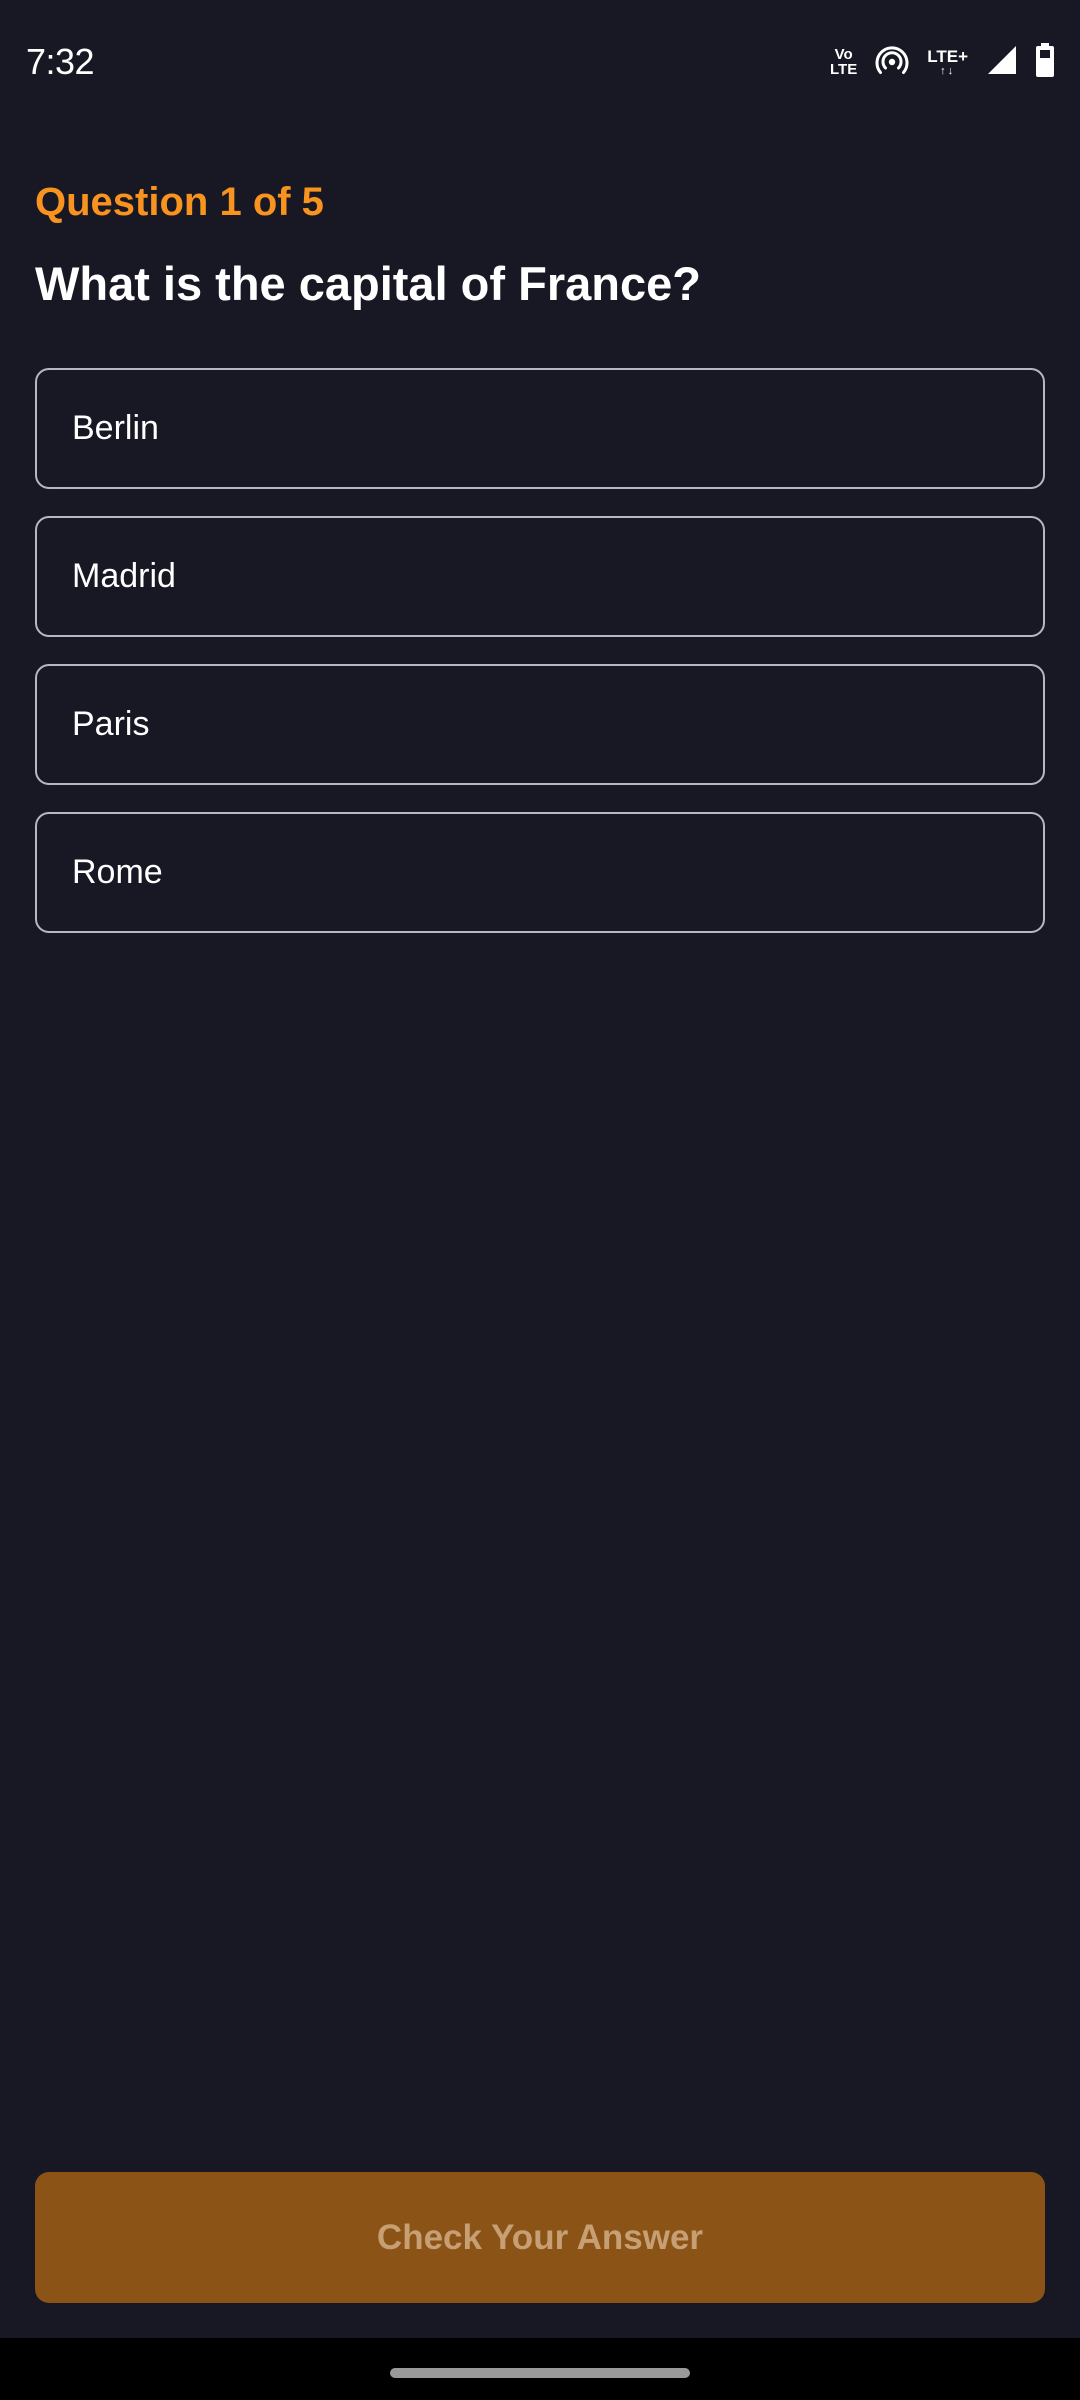  I want to click on answer-option-madrid: Madrid, so click(540, 576).